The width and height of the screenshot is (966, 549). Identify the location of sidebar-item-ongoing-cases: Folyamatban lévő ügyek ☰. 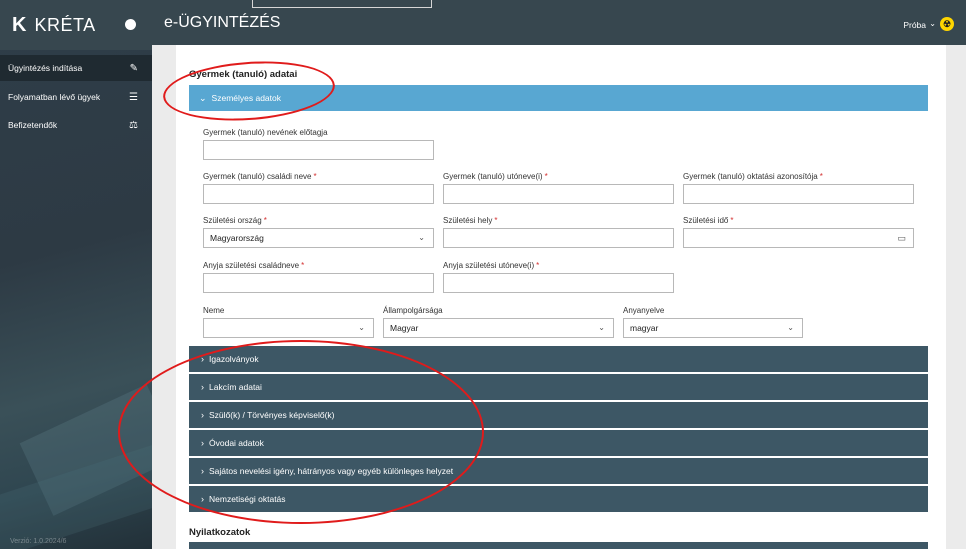
(76, 97).